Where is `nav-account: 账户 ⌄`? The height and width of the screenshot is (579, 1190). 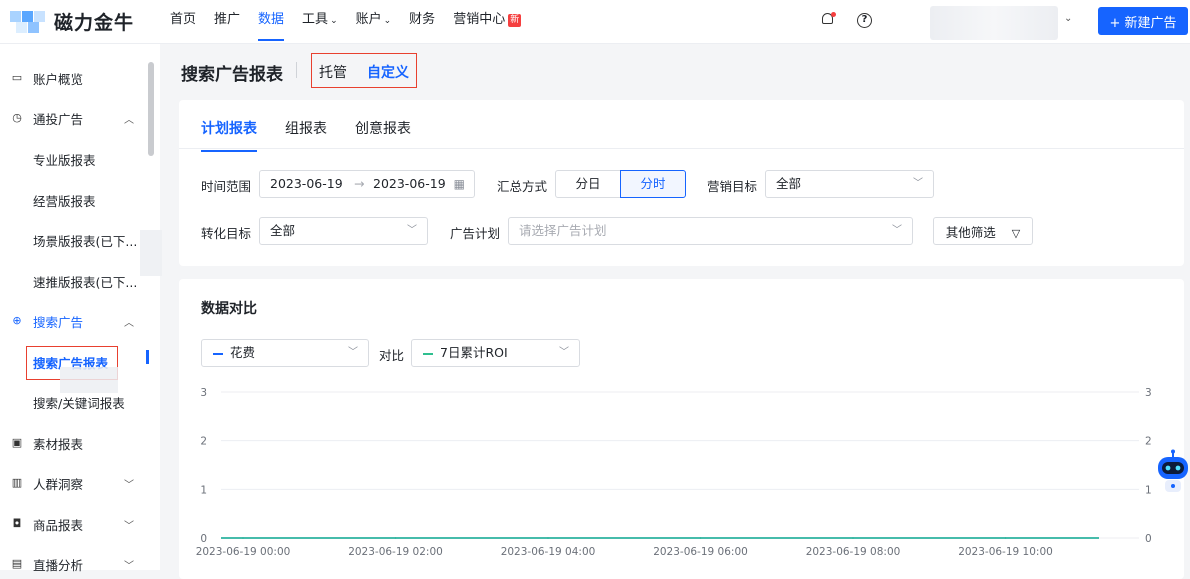 nav-account: 账户 ⌄ is located at coordinates (374, 22).